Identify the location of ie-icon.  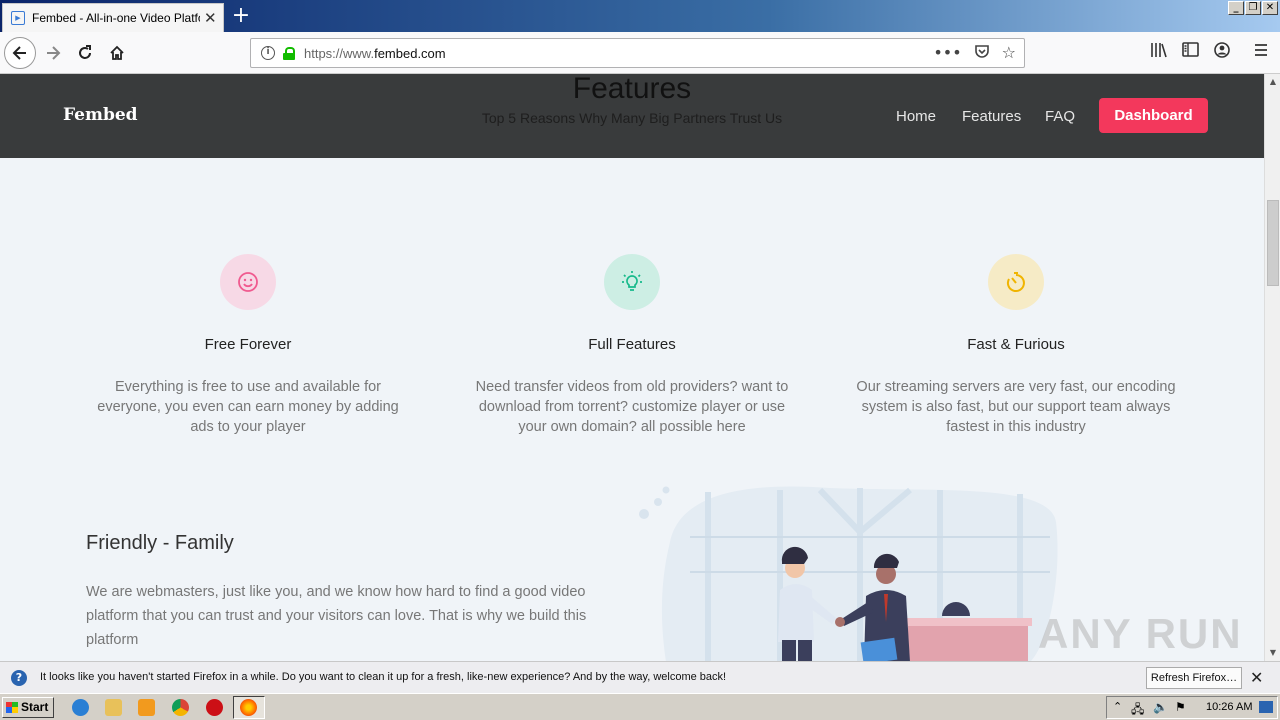
(80, 707).